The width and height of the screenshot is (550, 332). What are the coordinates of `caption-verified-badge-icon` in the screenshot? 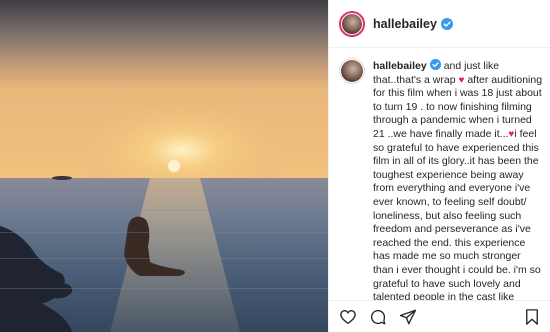 It's located at (435, 64).